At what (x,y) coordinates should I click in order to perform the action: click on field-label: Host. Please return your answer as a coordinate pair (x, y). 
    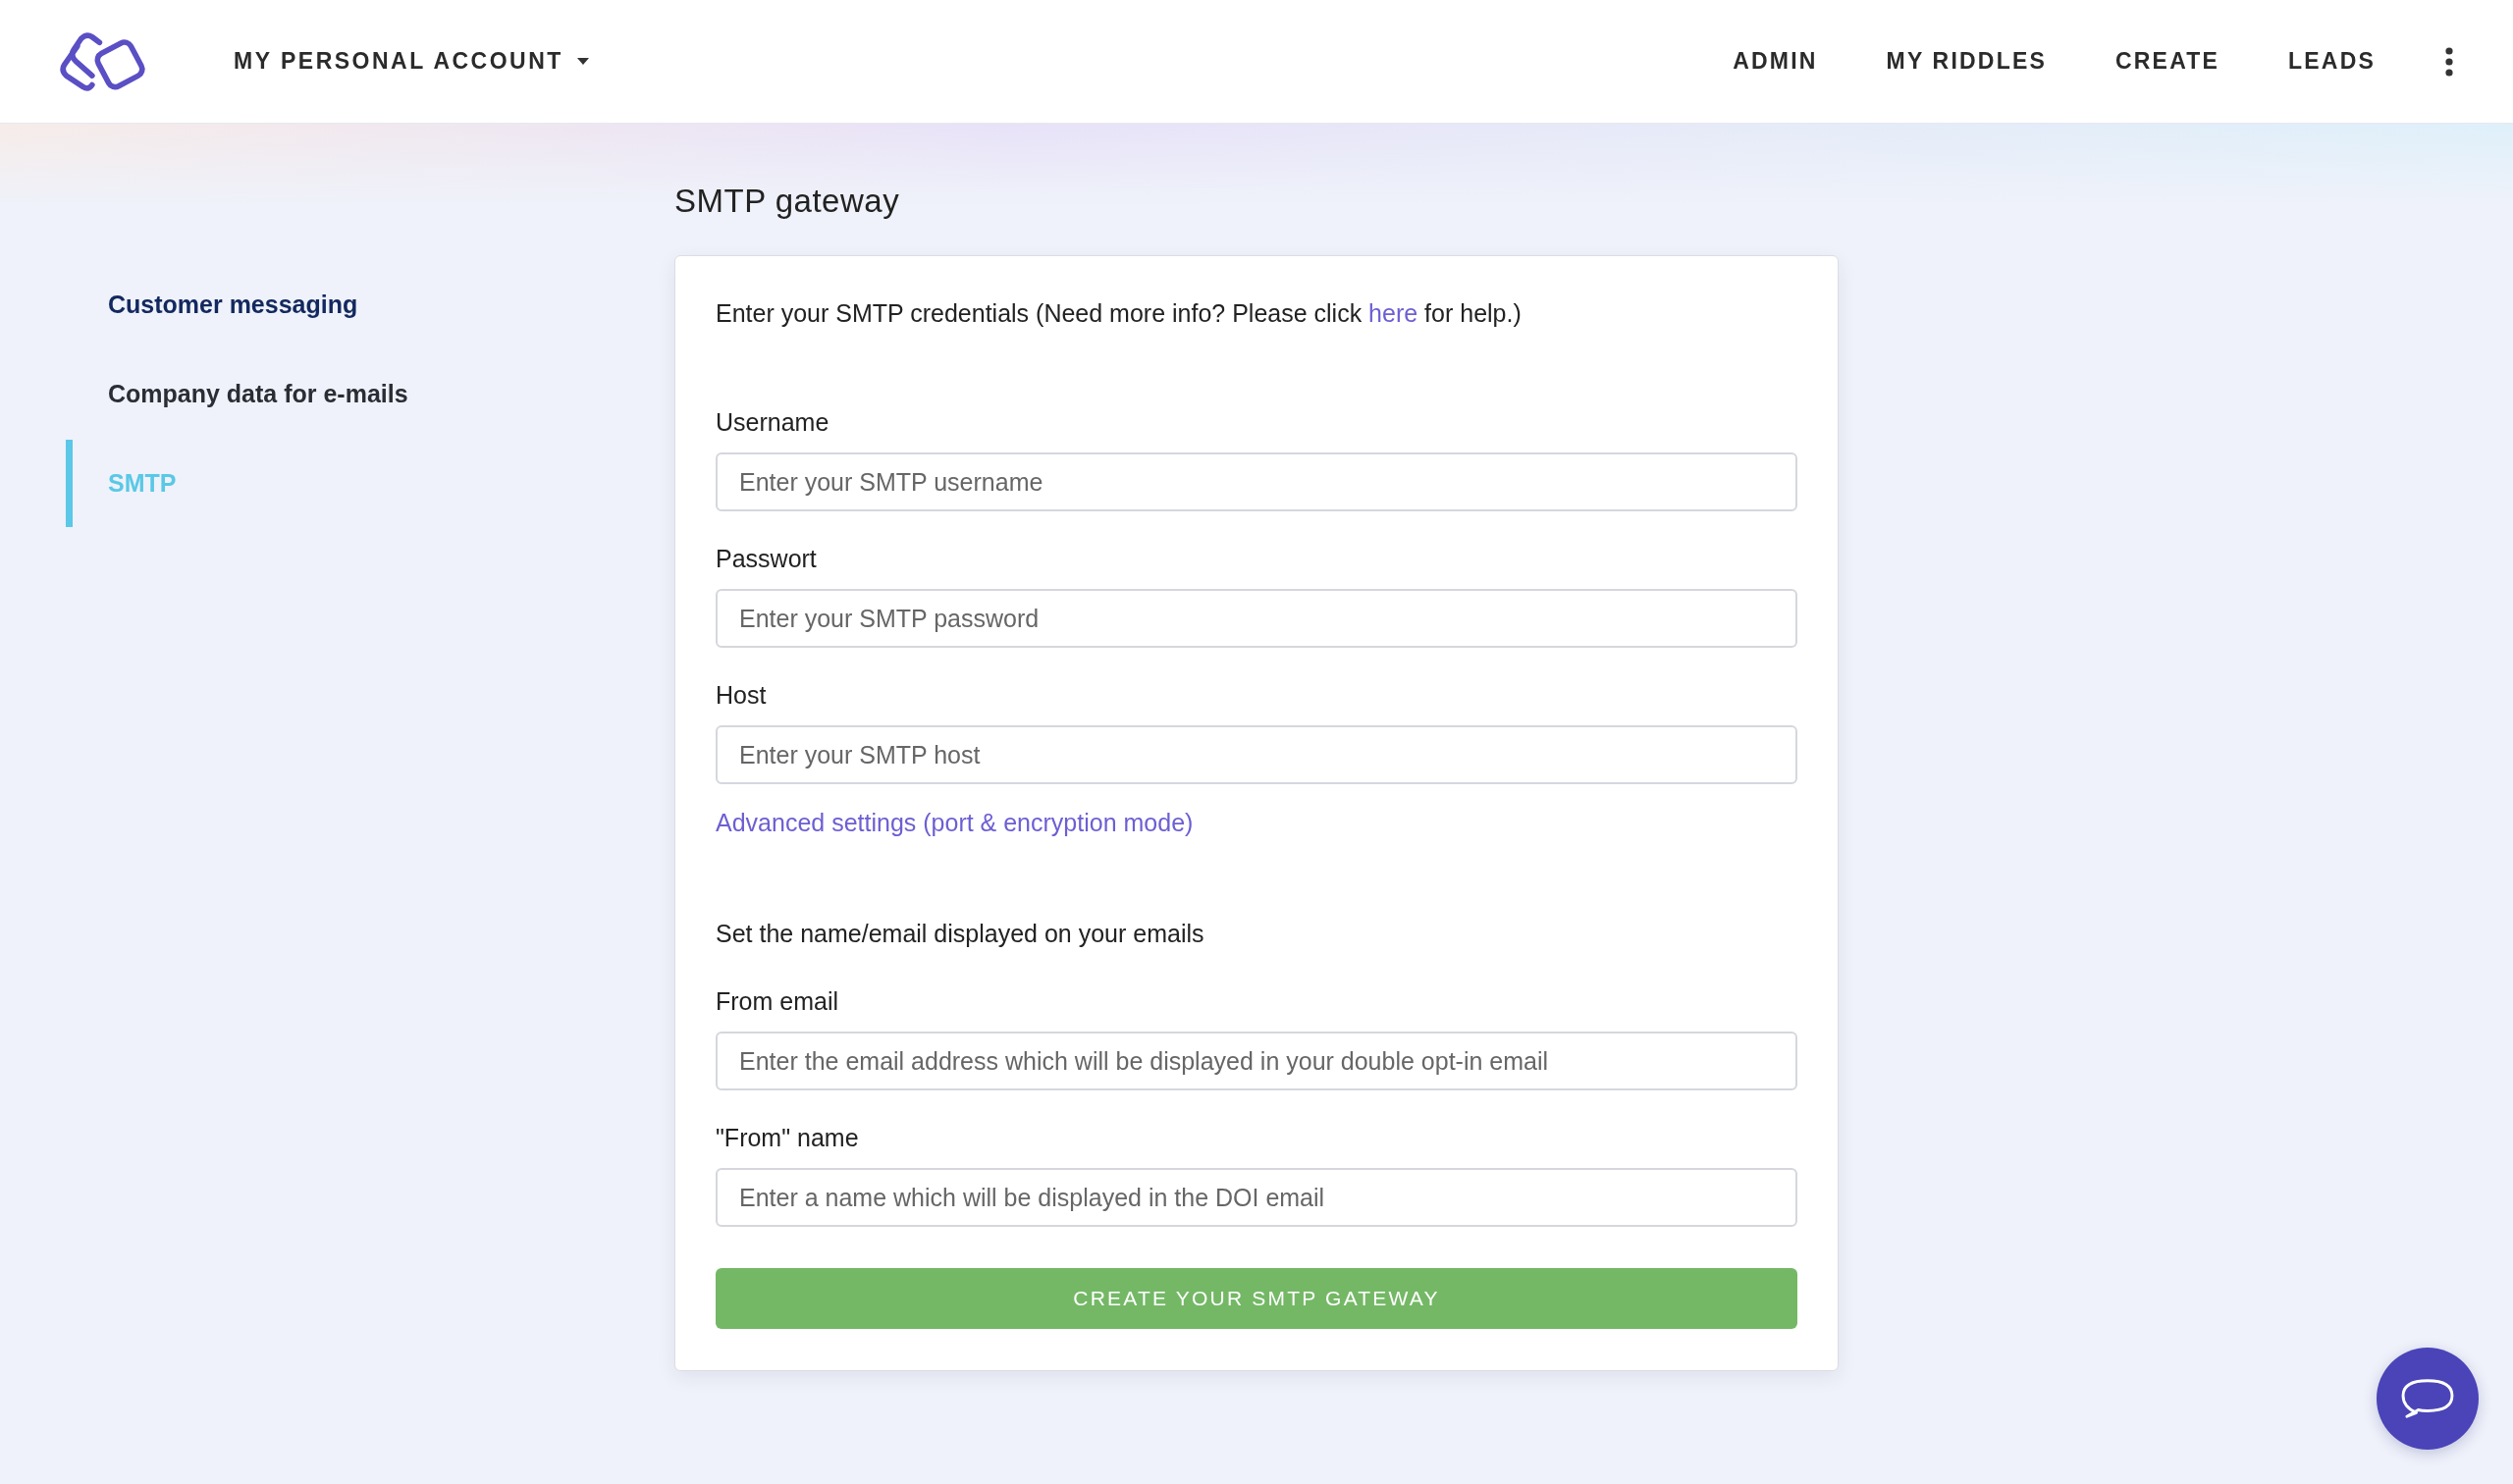
    Looking at the image, I should click on (742, 695).